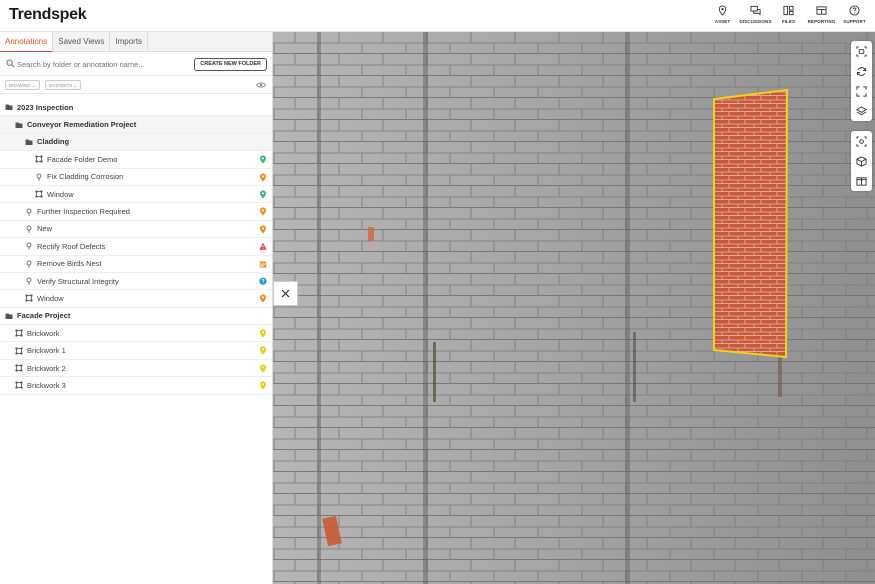 This screenshot has width=875, height=584. I want to click on tab-saved-views: Saved Views, so click(82, 42).